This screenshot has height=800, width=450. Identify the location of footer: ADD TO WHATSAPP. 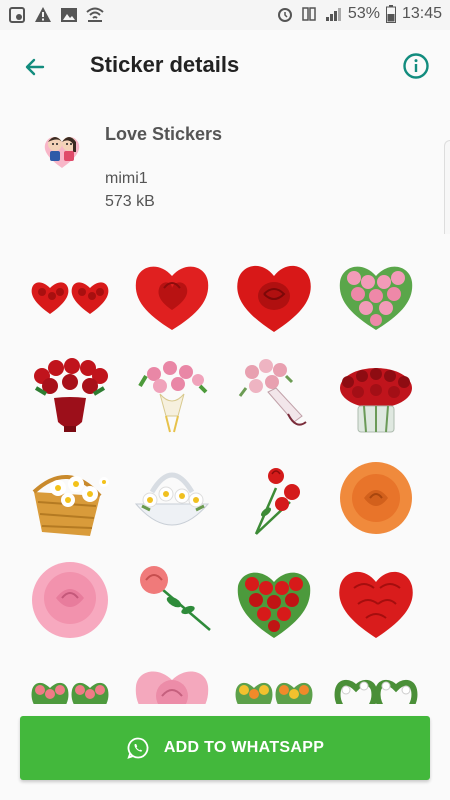
(225, 752).